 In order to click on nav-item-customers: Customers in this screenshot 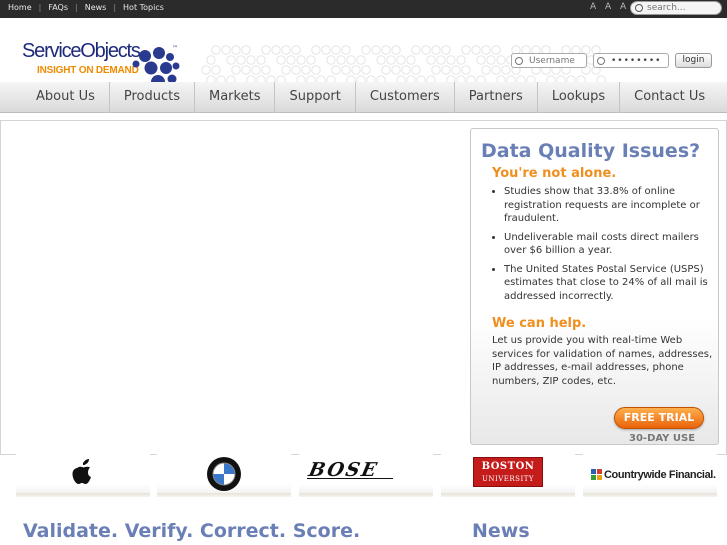, I will do `click(405, 97)`.